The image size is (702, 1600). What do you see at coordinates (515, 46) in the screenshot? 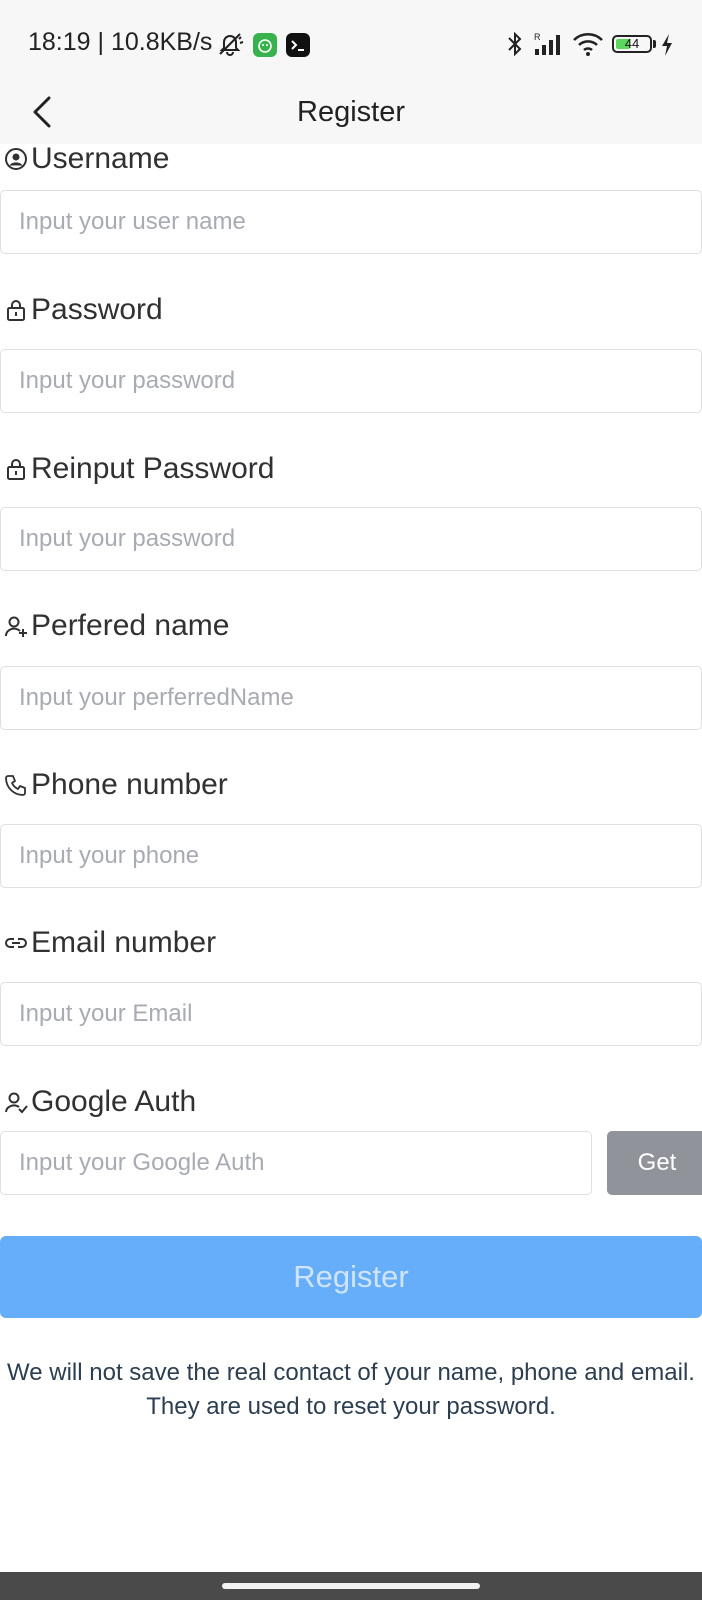
I see `bluetooth-icon` at bounding box center [515, 46].